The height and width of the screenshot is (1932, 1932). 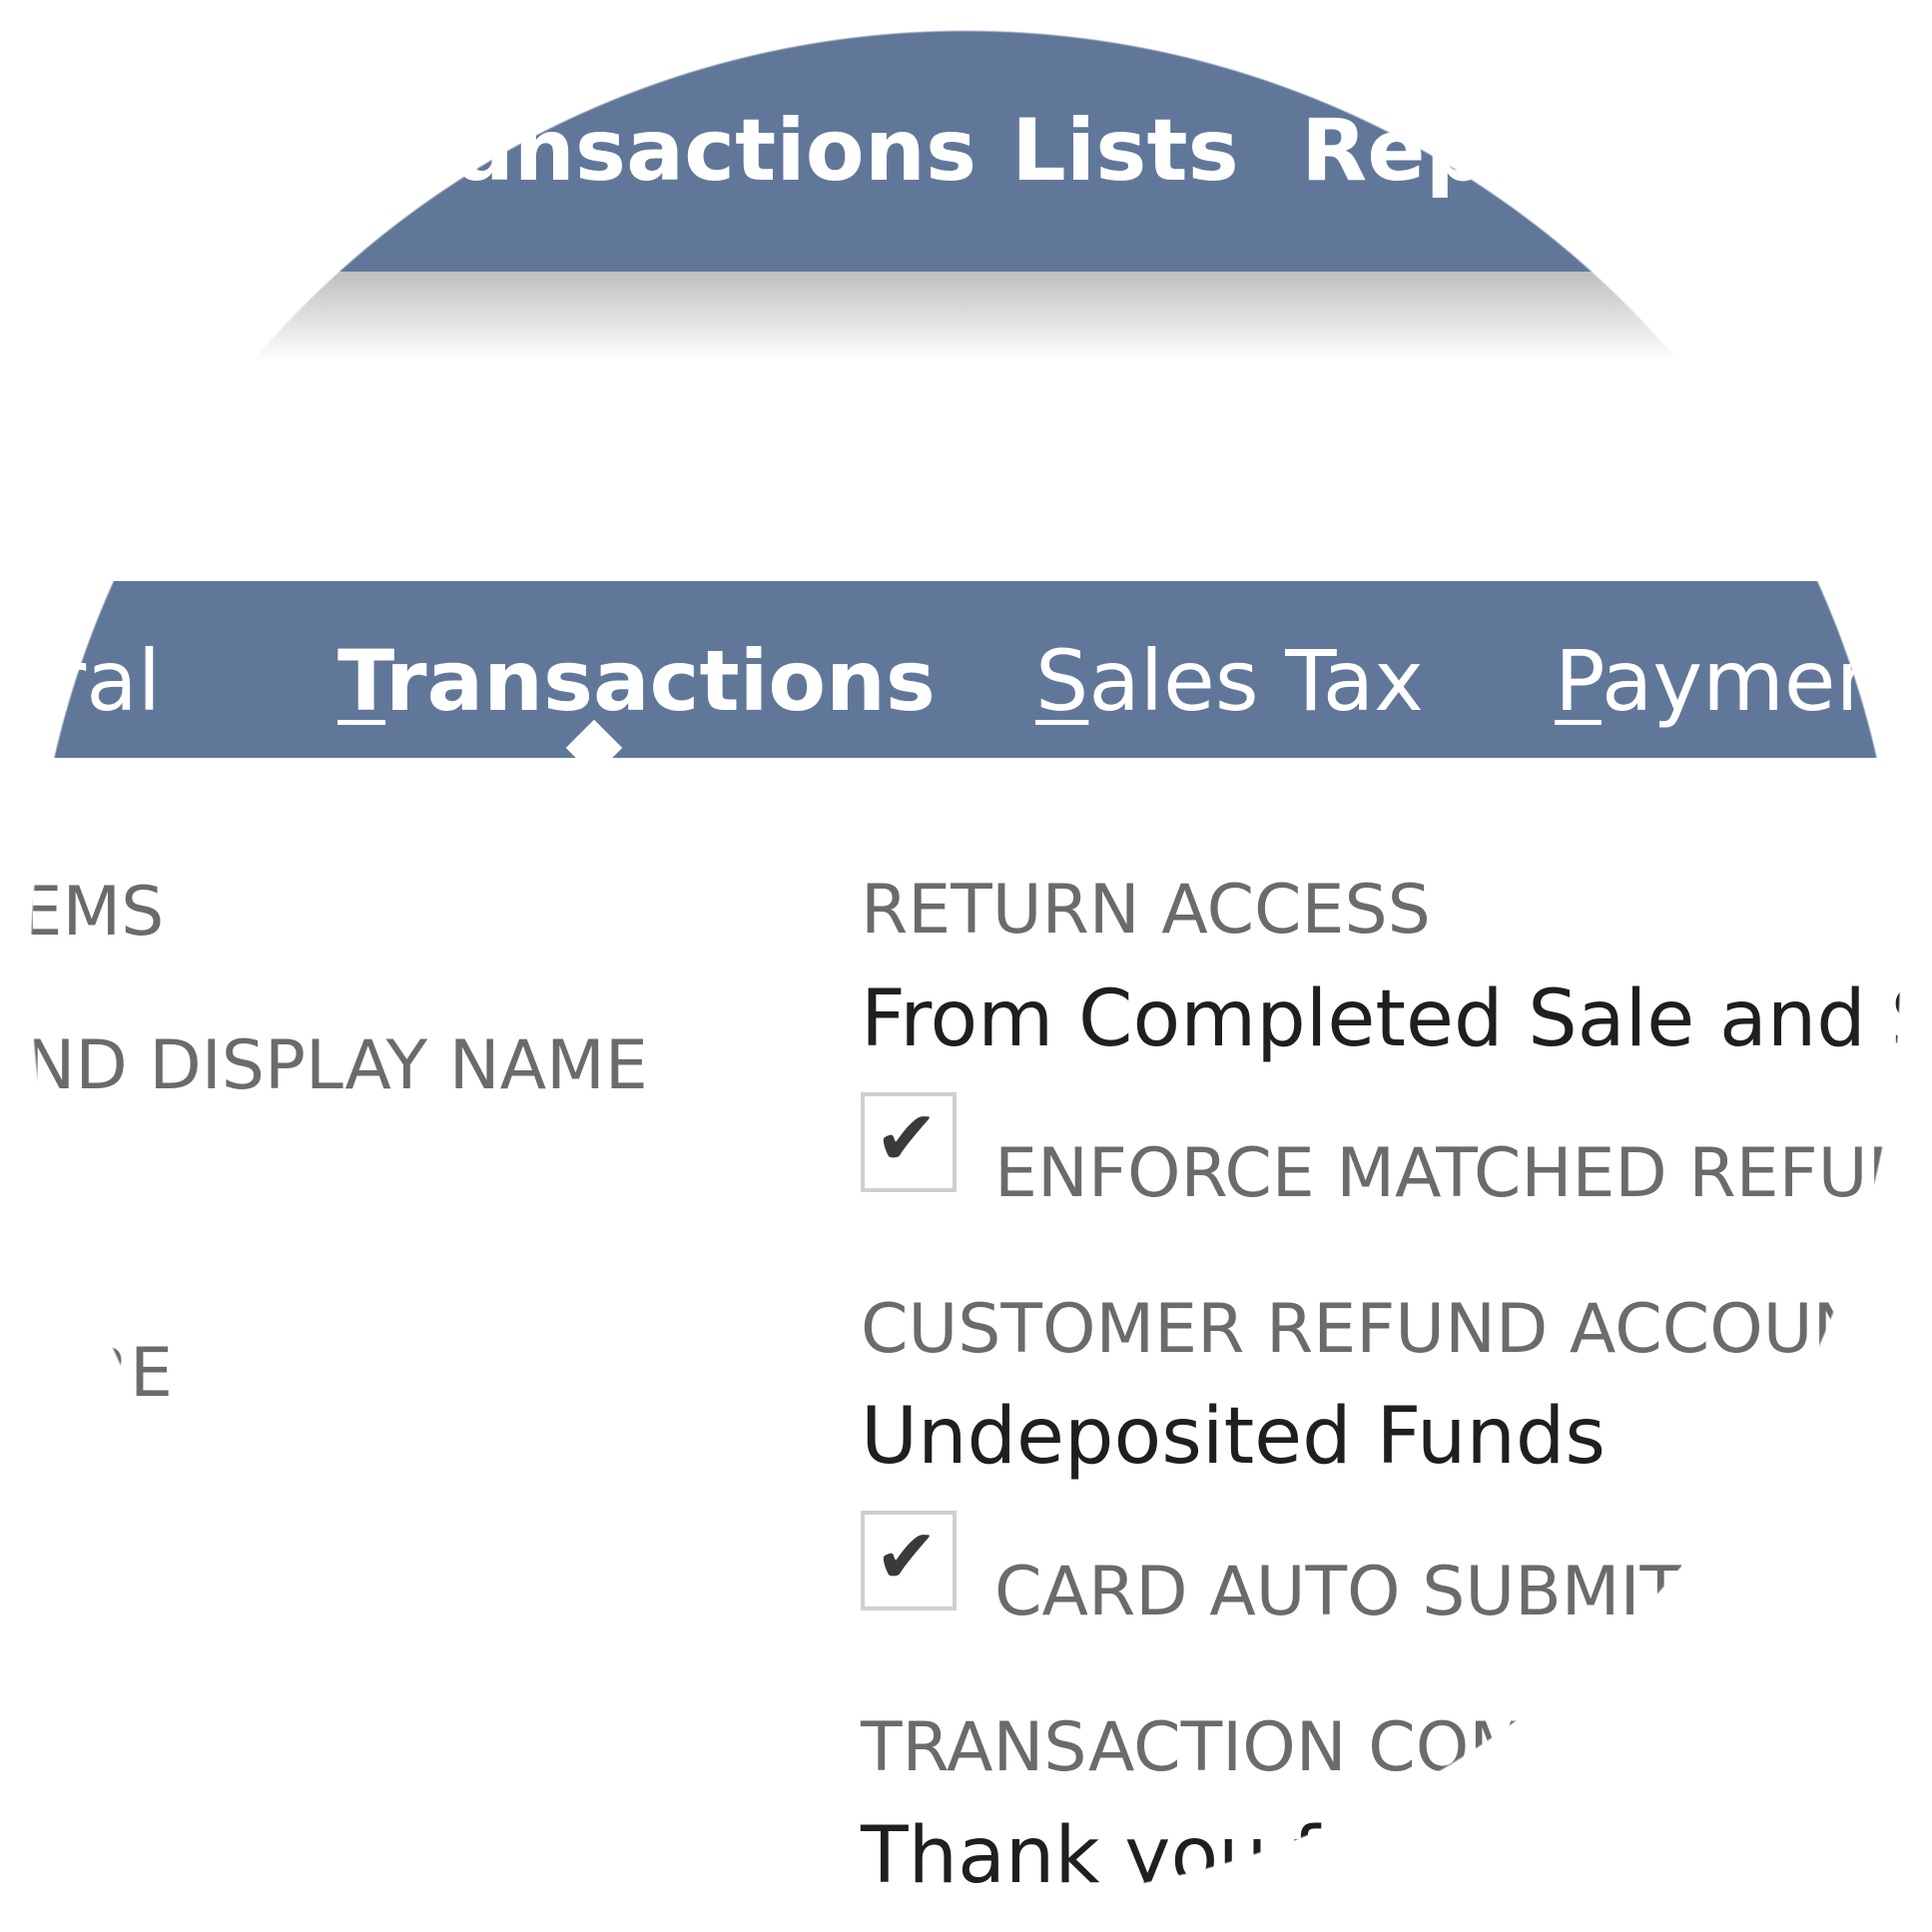 What do you see at coordinates (1338, 1592) in the screenshot?
I see `card-auto-submit-label: CARD AUTO SUBMIT` at bounding box center [1338, 1592].